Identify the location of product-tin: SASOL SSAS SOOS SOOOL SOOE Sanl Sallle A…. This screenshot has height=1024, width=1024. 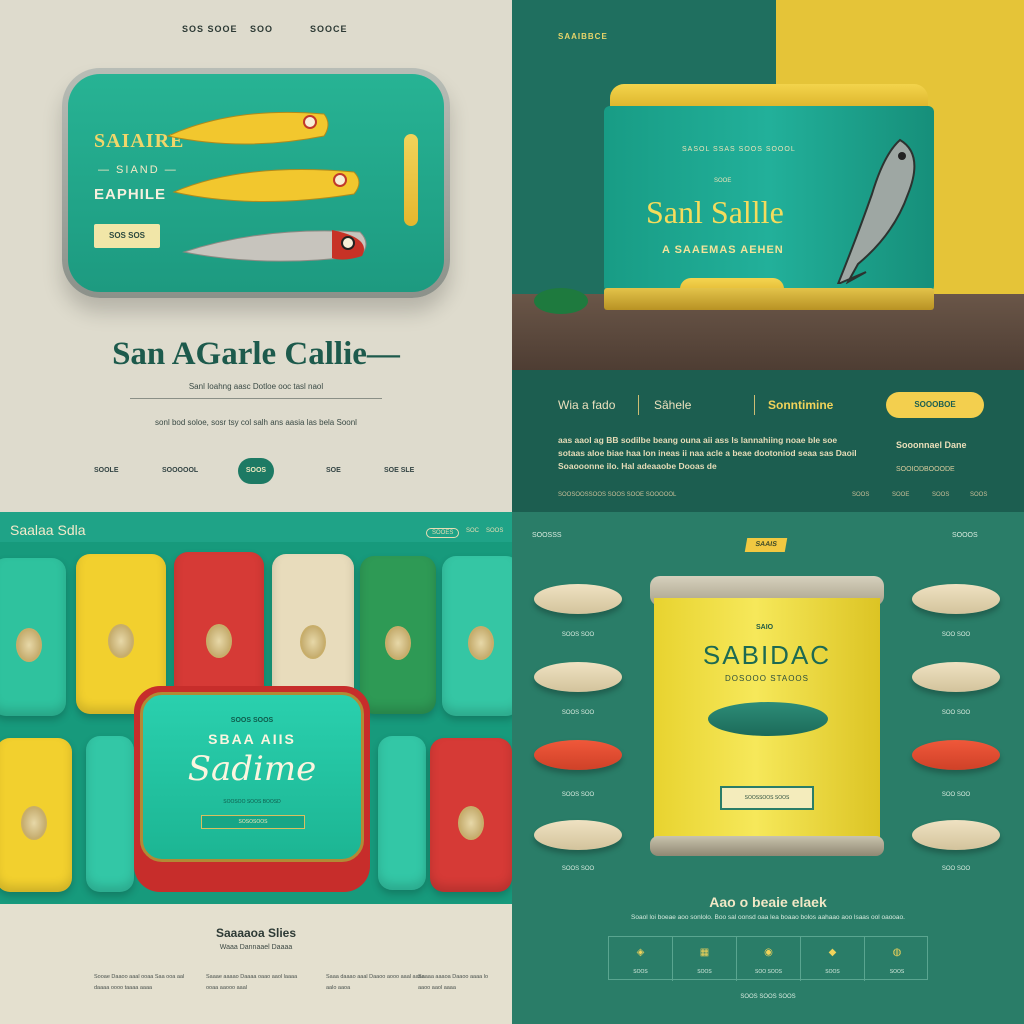
(769, 202).